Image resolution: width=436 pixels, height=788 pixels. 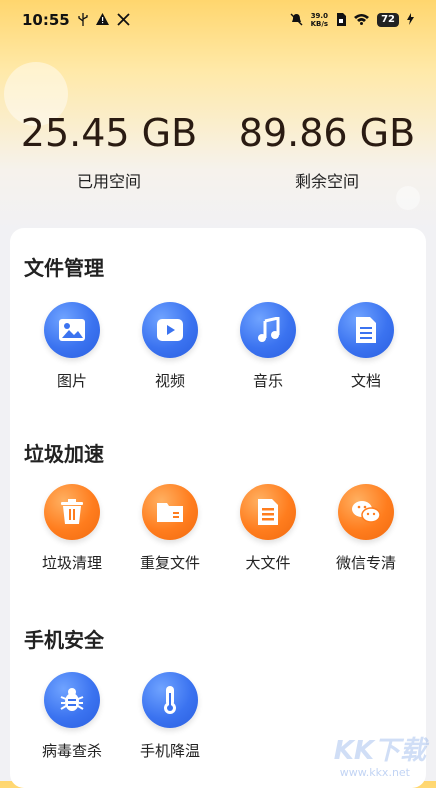 I want to click on charging-icon, so click(x=410, y=20).